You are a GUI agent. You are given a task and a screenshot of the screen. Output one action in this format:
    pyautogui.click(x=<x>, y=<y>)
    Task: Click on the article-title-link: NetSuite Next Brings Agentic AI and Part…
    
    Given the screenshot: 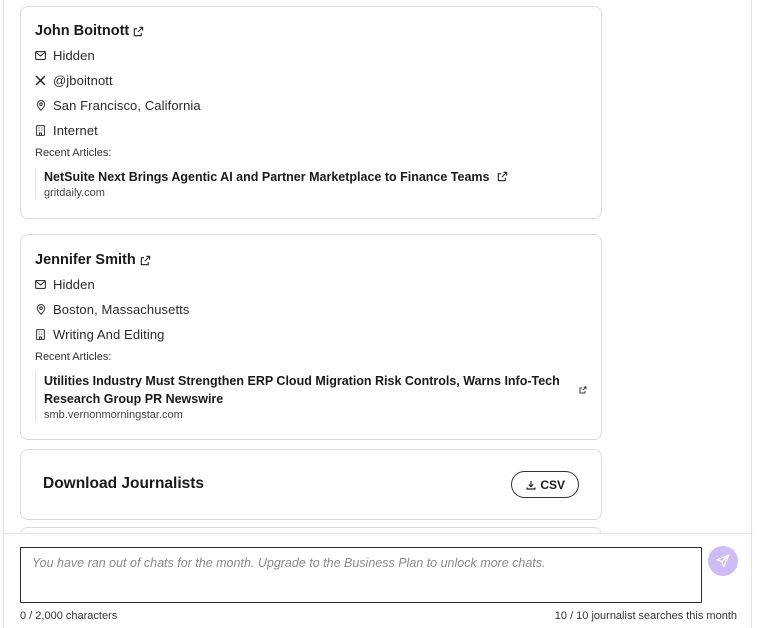 What is the action you would take?
    pyautogui.click(x=309, y=177)
    